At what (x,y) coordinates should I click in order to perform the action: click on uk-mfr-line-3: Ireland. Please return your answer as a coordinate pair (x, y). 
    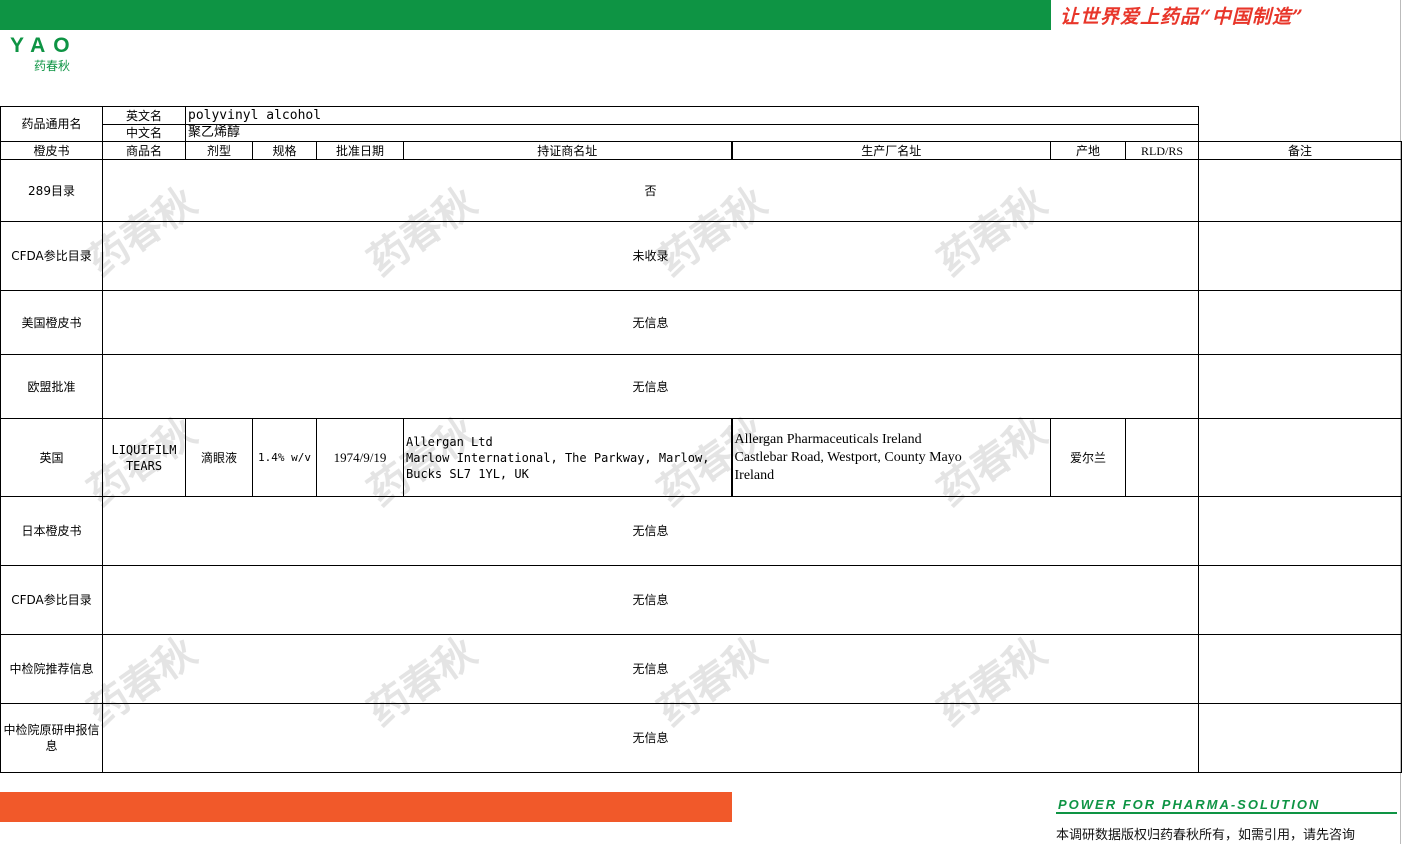
    Looking at the image, I should click on (754, 475).